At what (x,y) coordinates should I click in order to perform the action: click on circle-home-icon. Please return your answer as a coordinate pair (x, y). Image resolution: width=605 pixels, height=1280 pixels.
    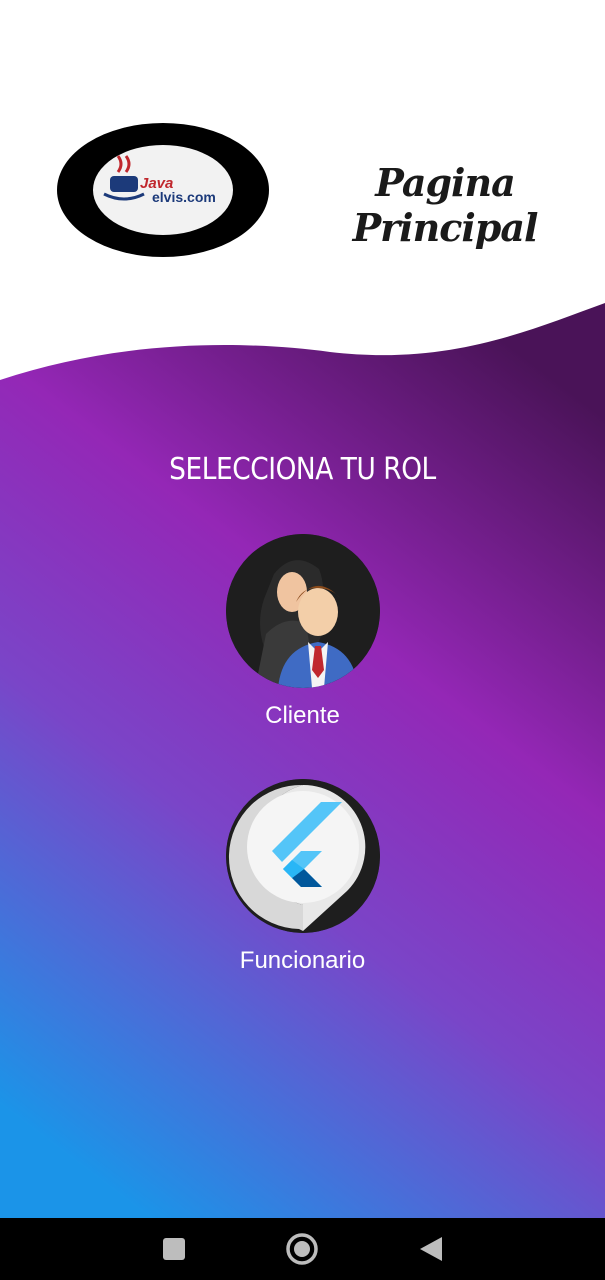
    Looking at the image, I should click on (302, 1249).